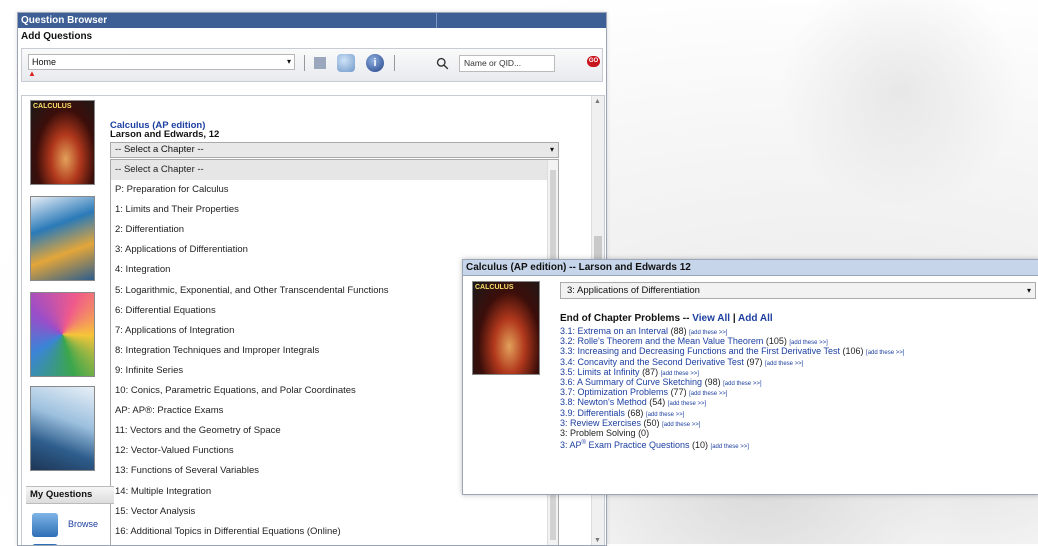 The height and width of the screenshot is (546, 1038). I want to click on section-row: 3: Problem Solving (0), so click(795, 433).